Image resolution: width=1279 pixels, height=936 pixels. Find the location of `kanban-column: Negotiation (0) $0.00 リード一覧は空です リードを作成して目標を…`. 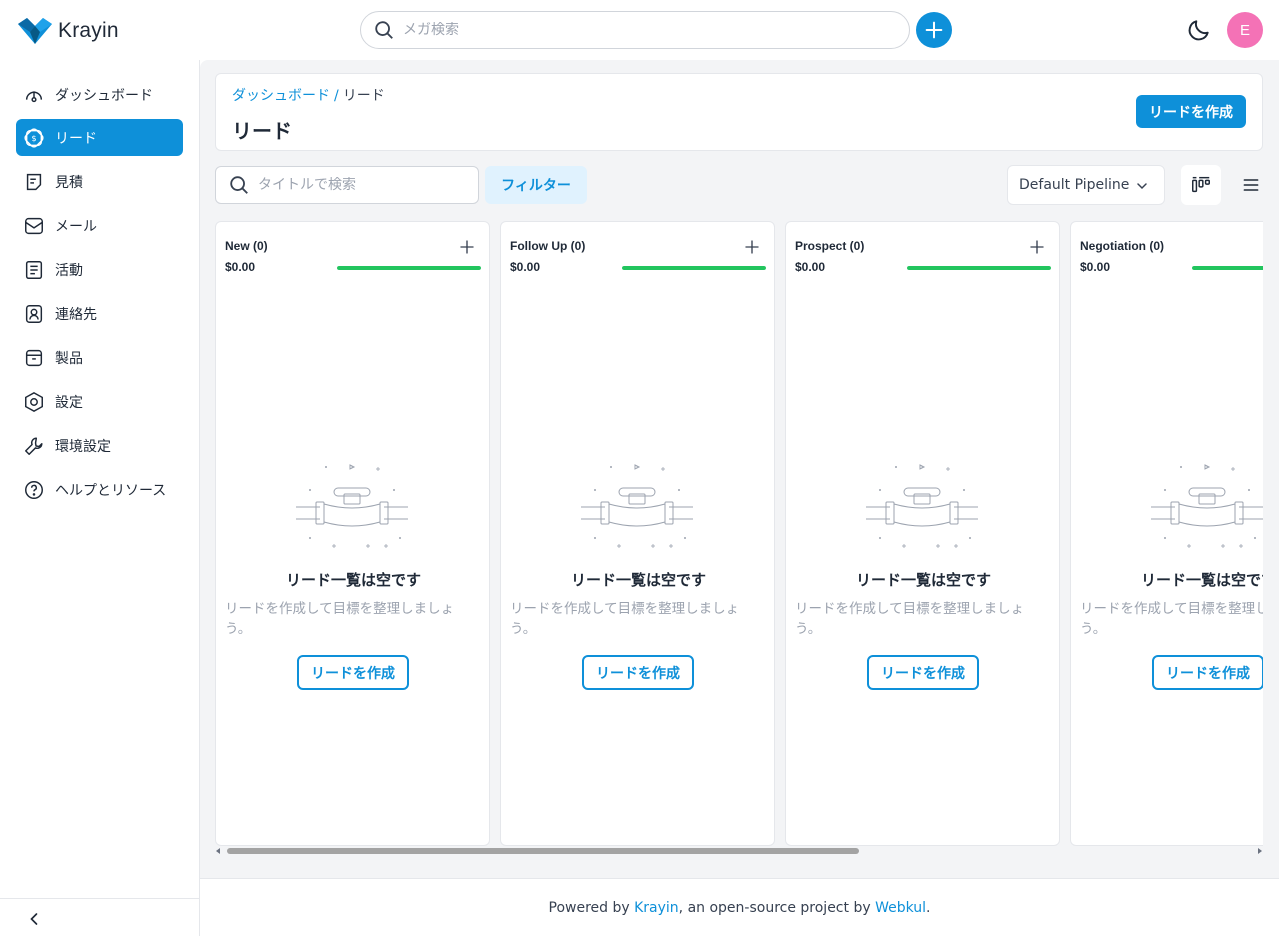

kanban-column: Negotiation (0) $0.00 リード一覧は空です リードを作成して目標を… is located at coordinates (1166, 533).